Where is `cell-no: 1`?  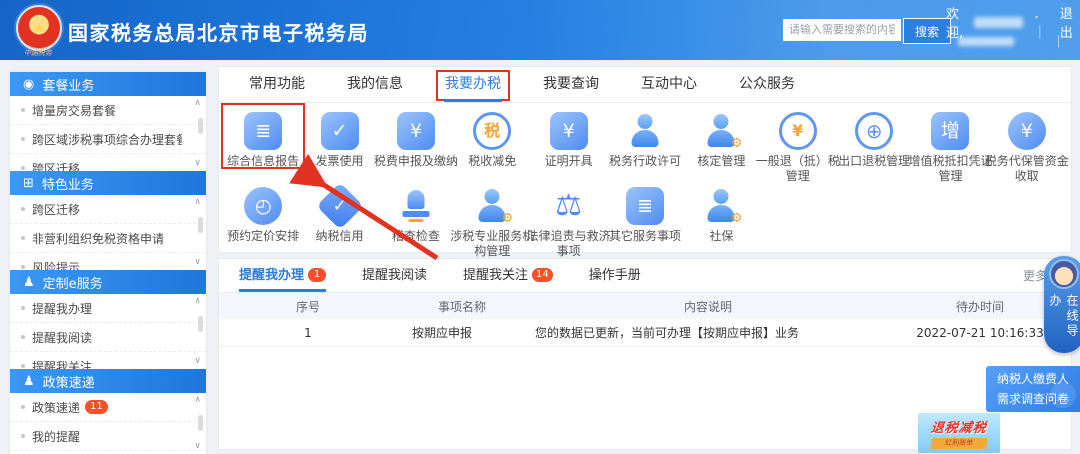
cell-no: 1 is located at coordinates (308, 332).